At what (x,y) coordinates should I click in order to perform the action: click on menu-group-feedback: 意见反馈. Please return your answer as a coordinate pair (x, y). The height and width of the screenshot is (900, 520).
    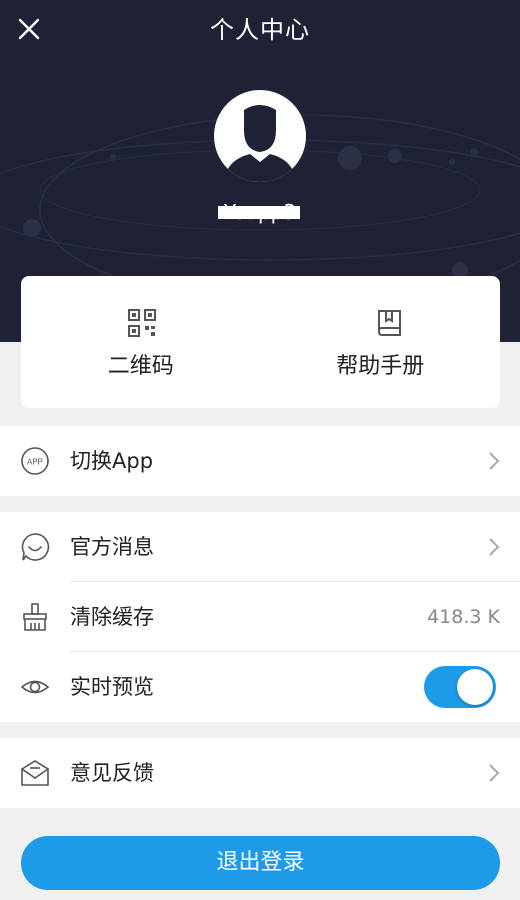
    Looking at the image, I should click on (260, 773).